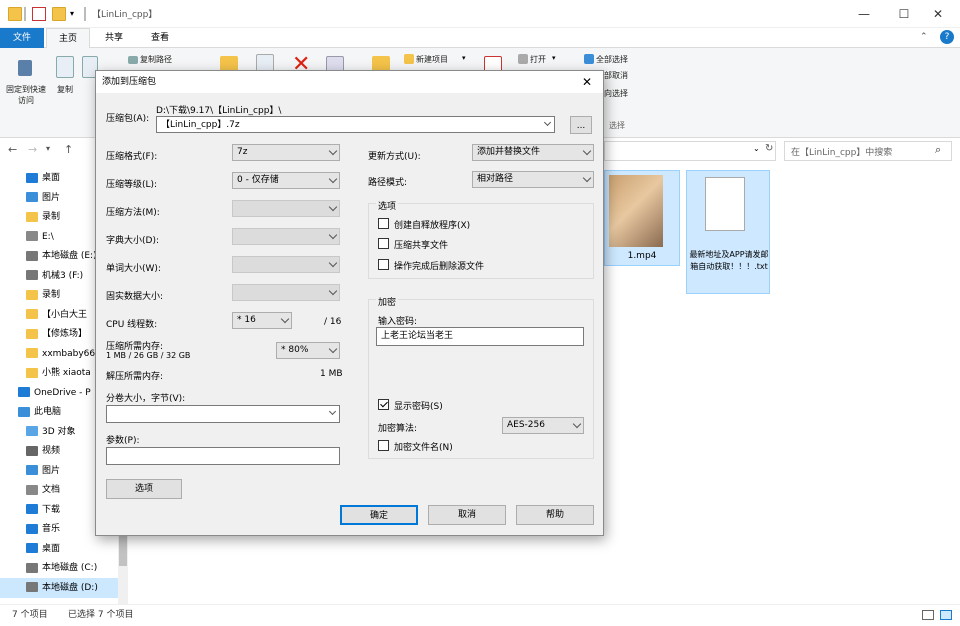 The height and width of the screenshot is (626, 960). What do you see at coordinates (690, 151) in the screenshot?
I see `address-input: ⌄ ↻` at bounding box center [690, 151].